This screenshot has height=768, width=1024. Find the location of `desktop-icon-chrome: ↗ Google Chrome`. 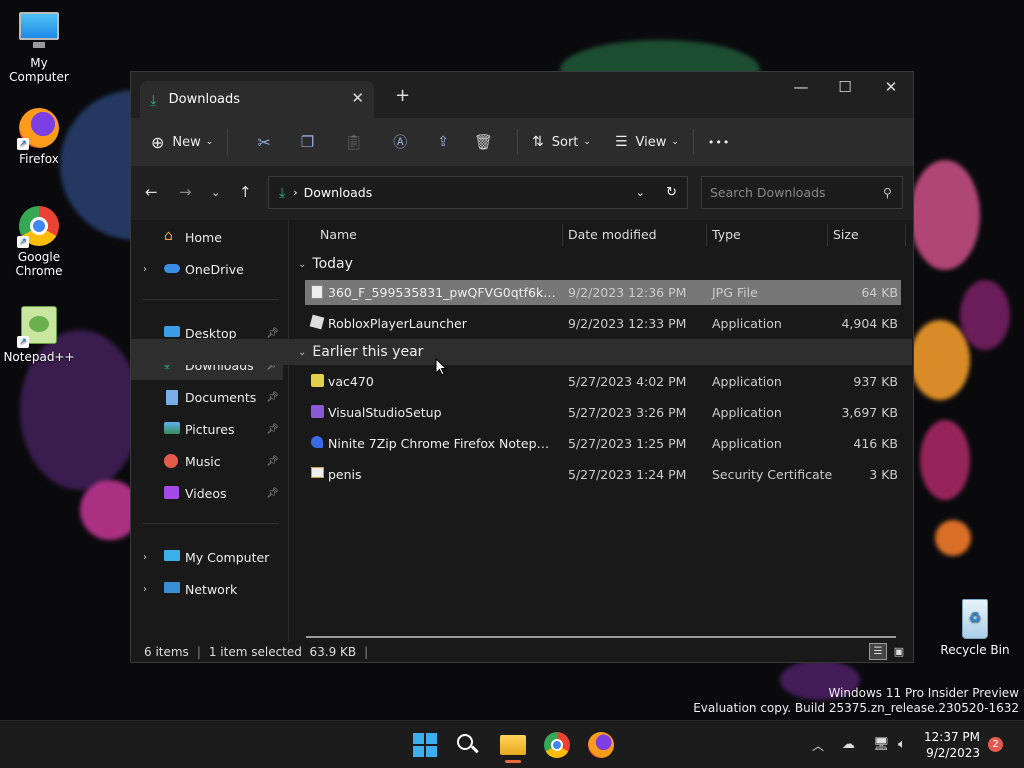

desktop-icon-chrome: ↗ Google Chrome is located at coordinates (39, 241).